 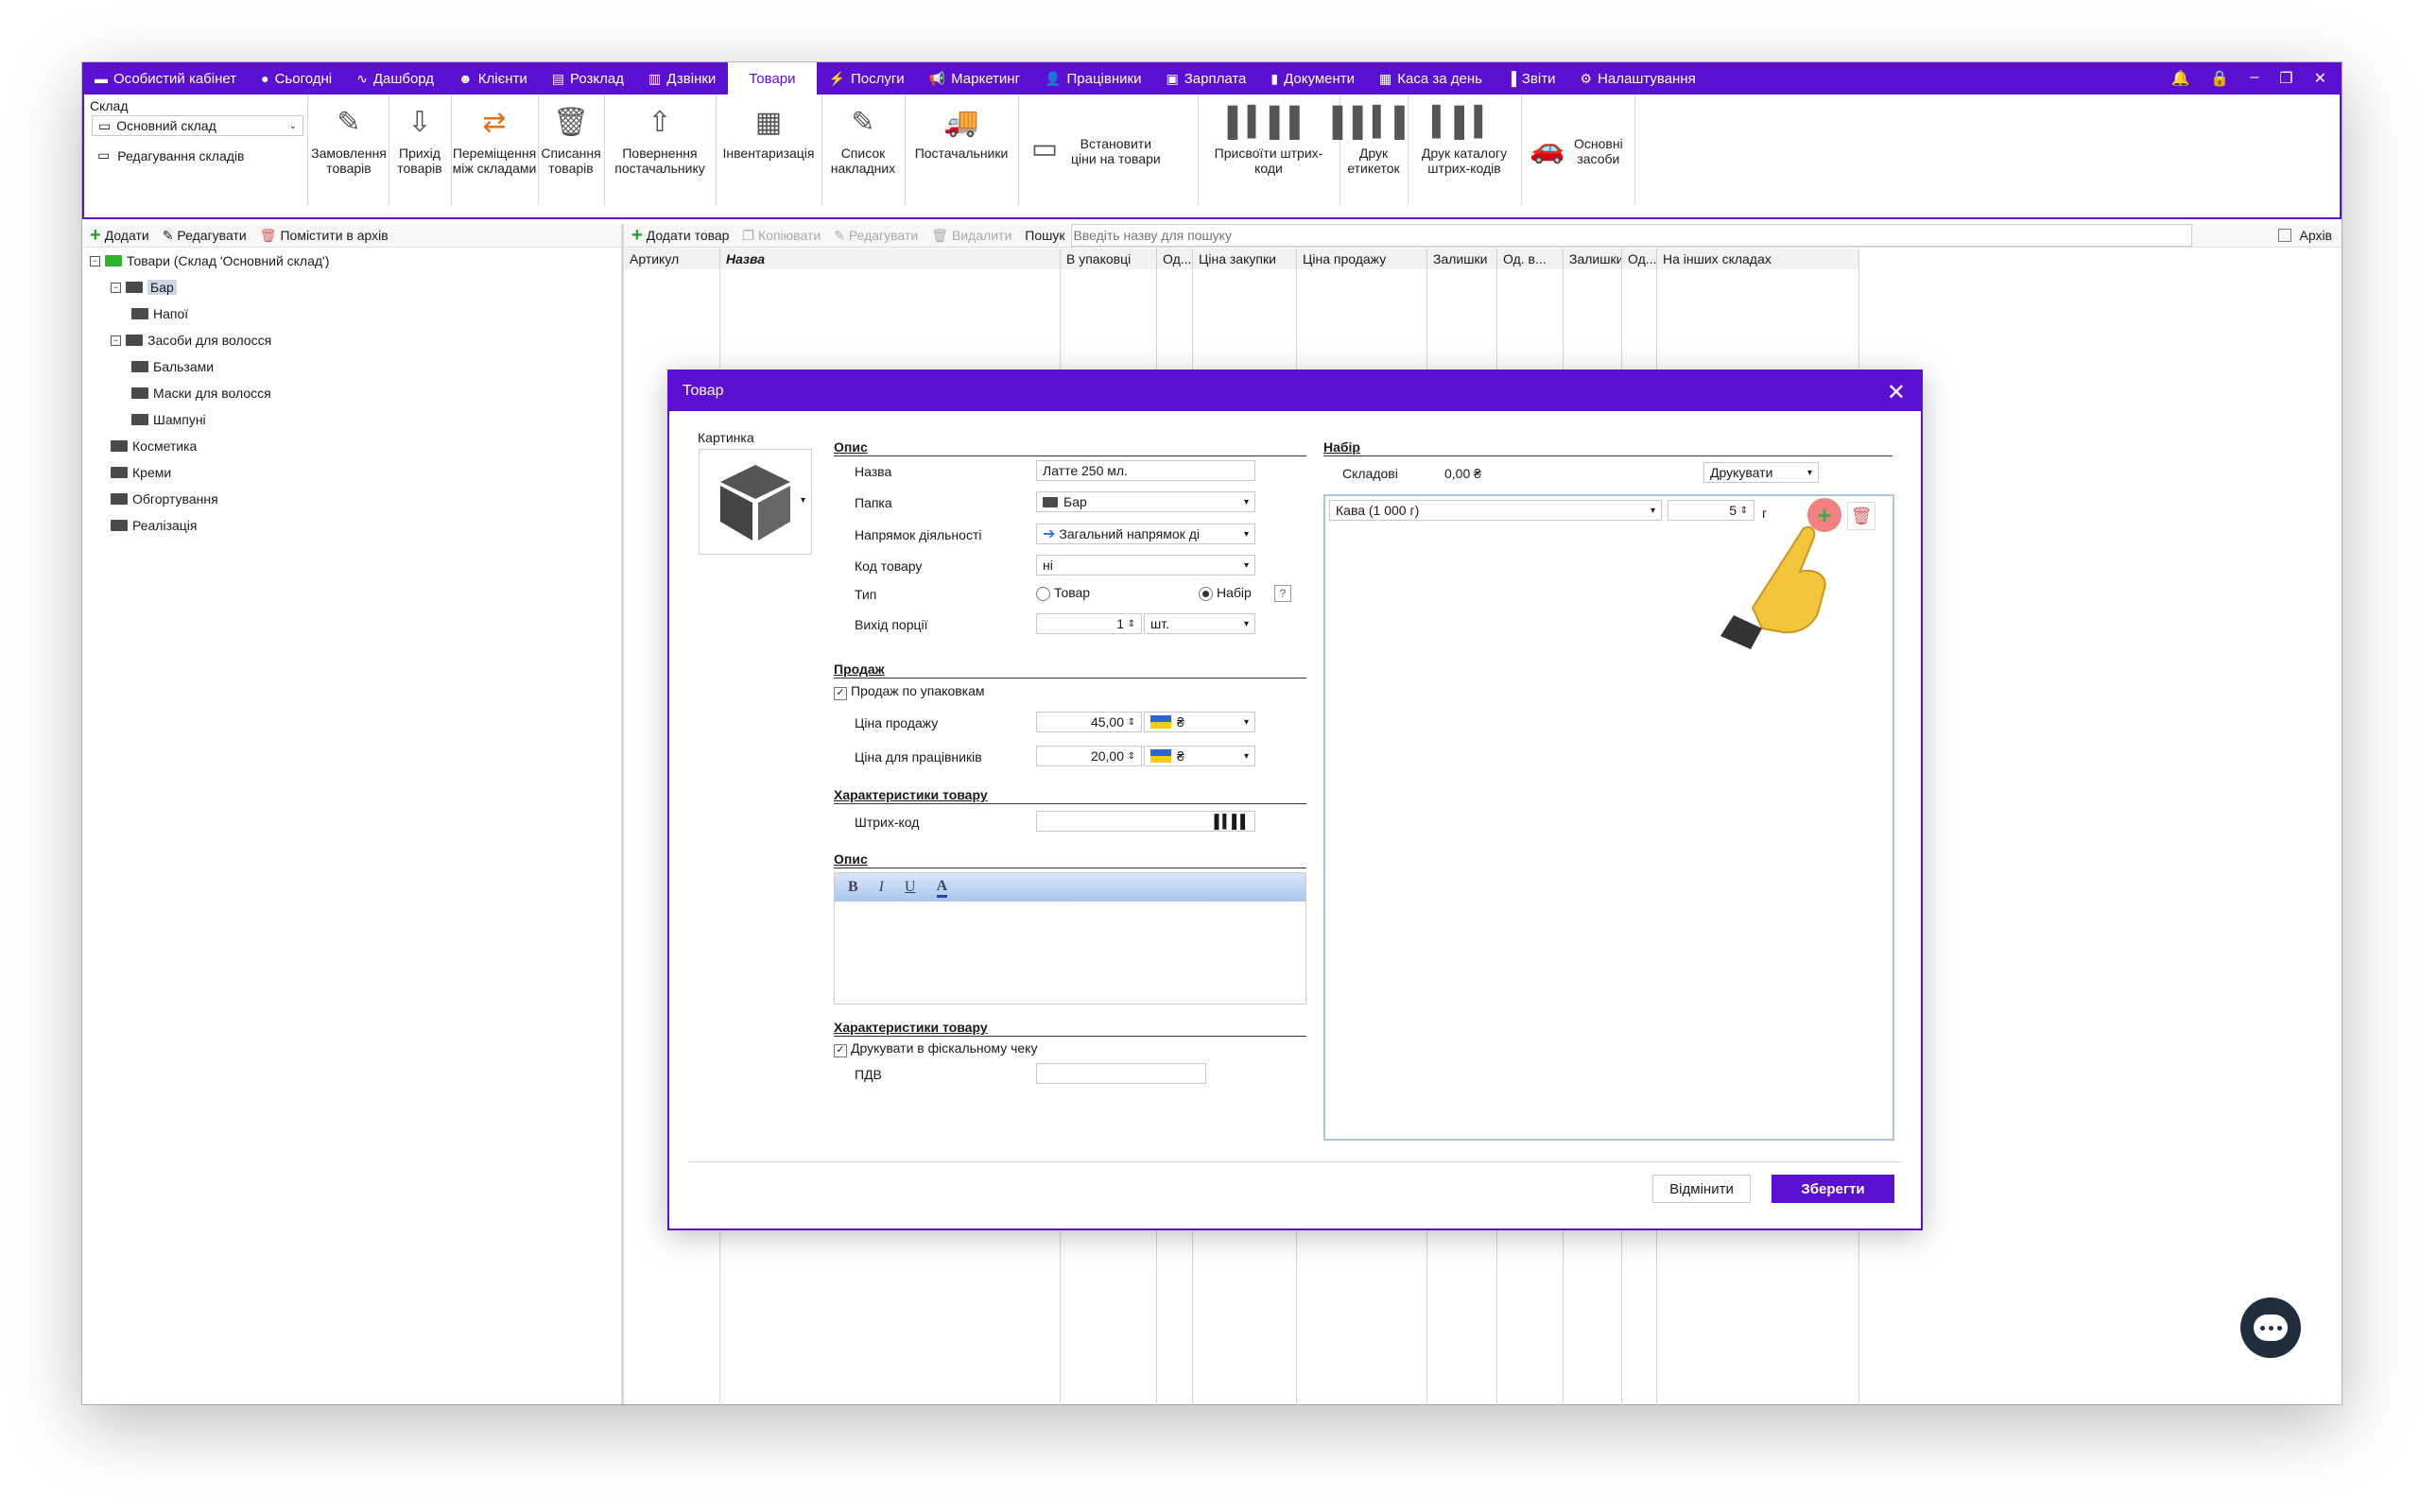 What do you see at coordinates (1043, 593) in the screenshot?
I see `radio-product` at bounding box center [1043, 593].